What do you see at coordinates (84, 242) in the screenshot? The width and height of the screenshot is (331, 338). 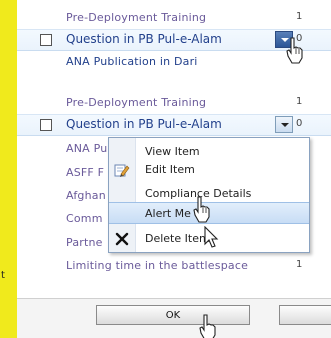 I see `list-item-title: Partne` at bounding box center [84, 242].